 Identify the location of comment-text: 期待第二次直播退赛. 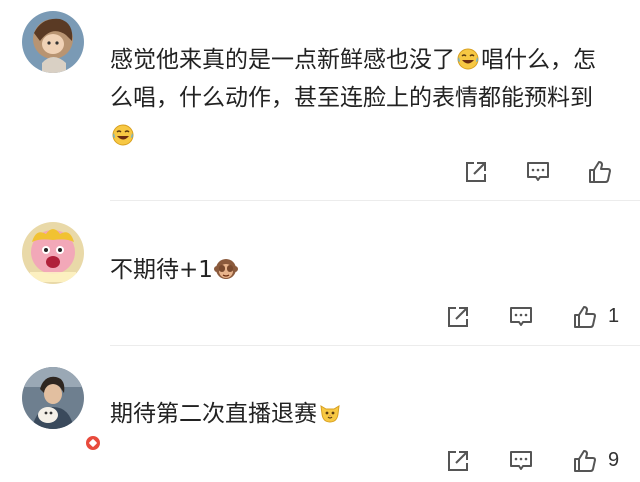
(362, 414).